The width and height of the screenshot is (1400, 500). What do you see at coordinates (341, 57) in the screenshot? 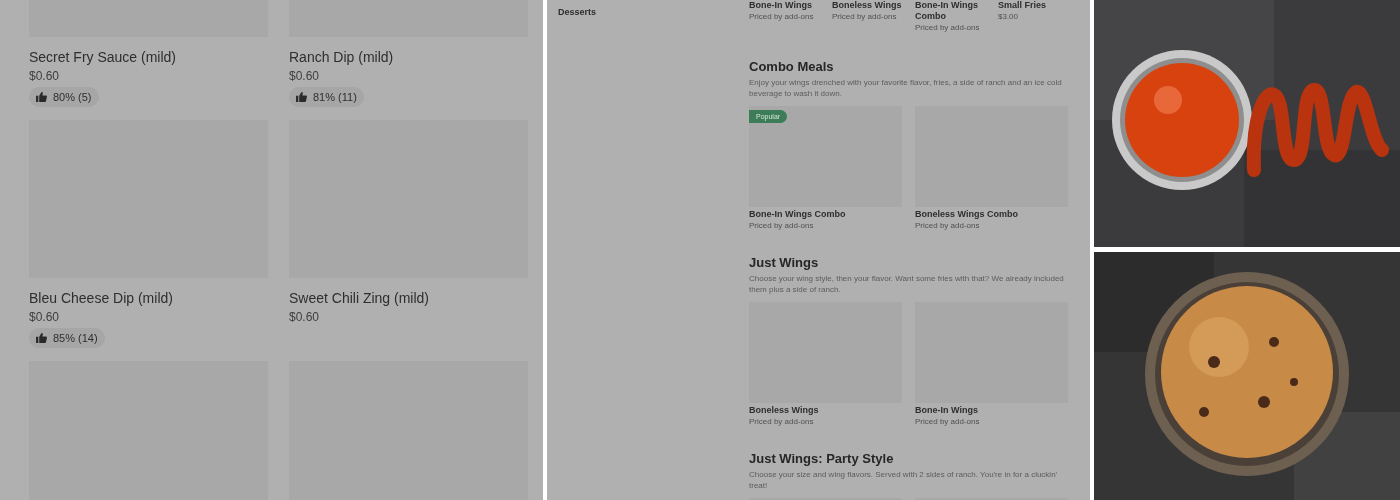
I see `item-name: Ranch Dip (mild)` at bounding box center [341, 57].